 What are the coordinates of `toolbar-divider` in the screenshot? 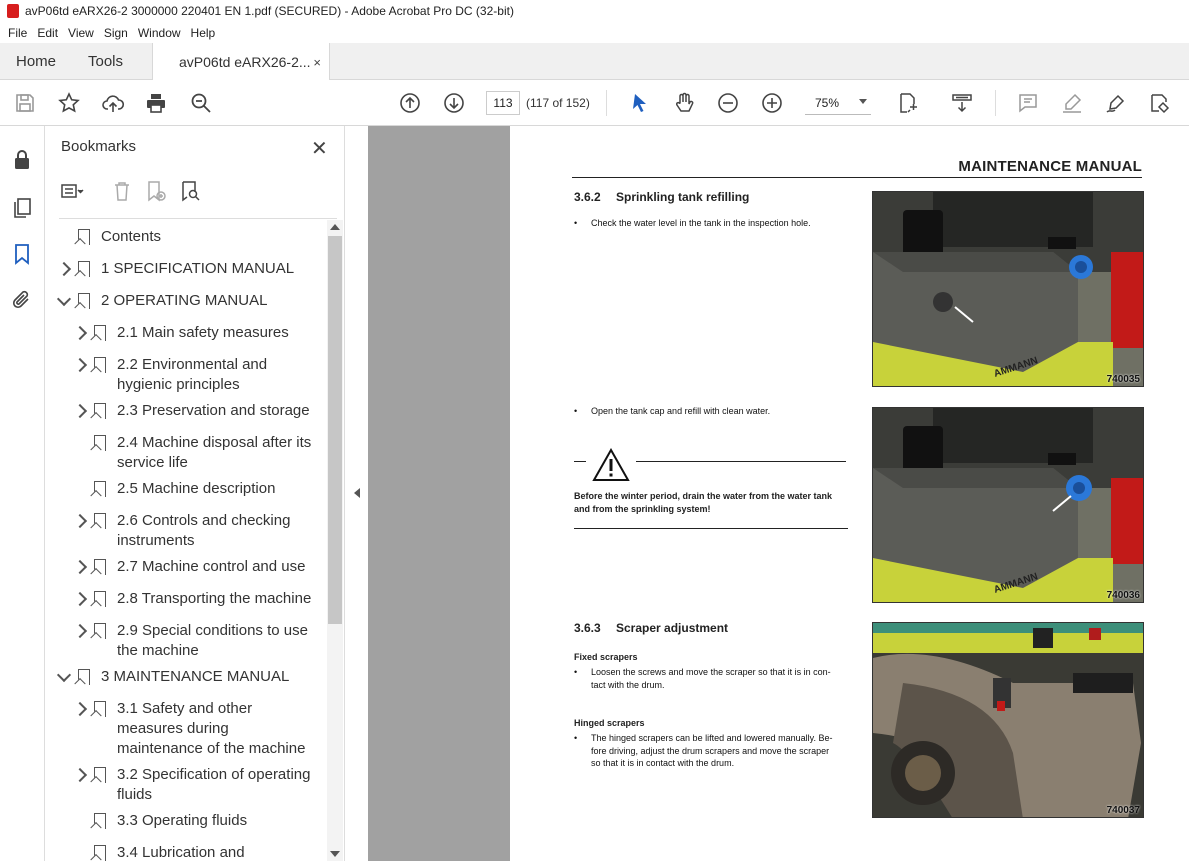 It's located at (995, 103).